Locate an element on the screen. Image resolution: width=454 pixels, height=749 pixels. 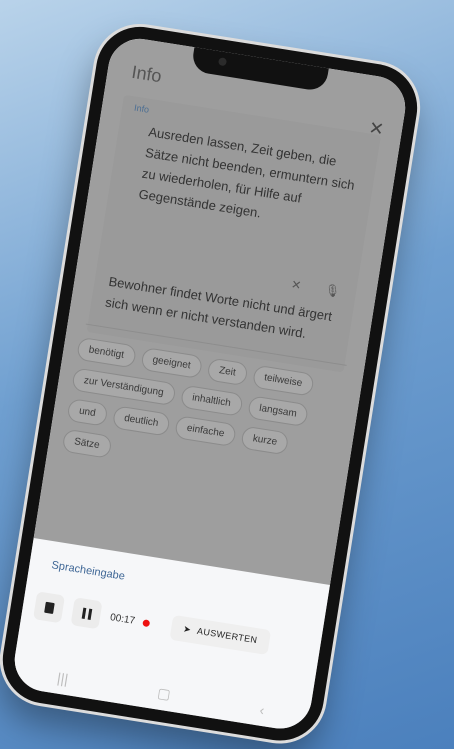
speech-input-label: Spracheingabe is located at coordinates (88, 571).